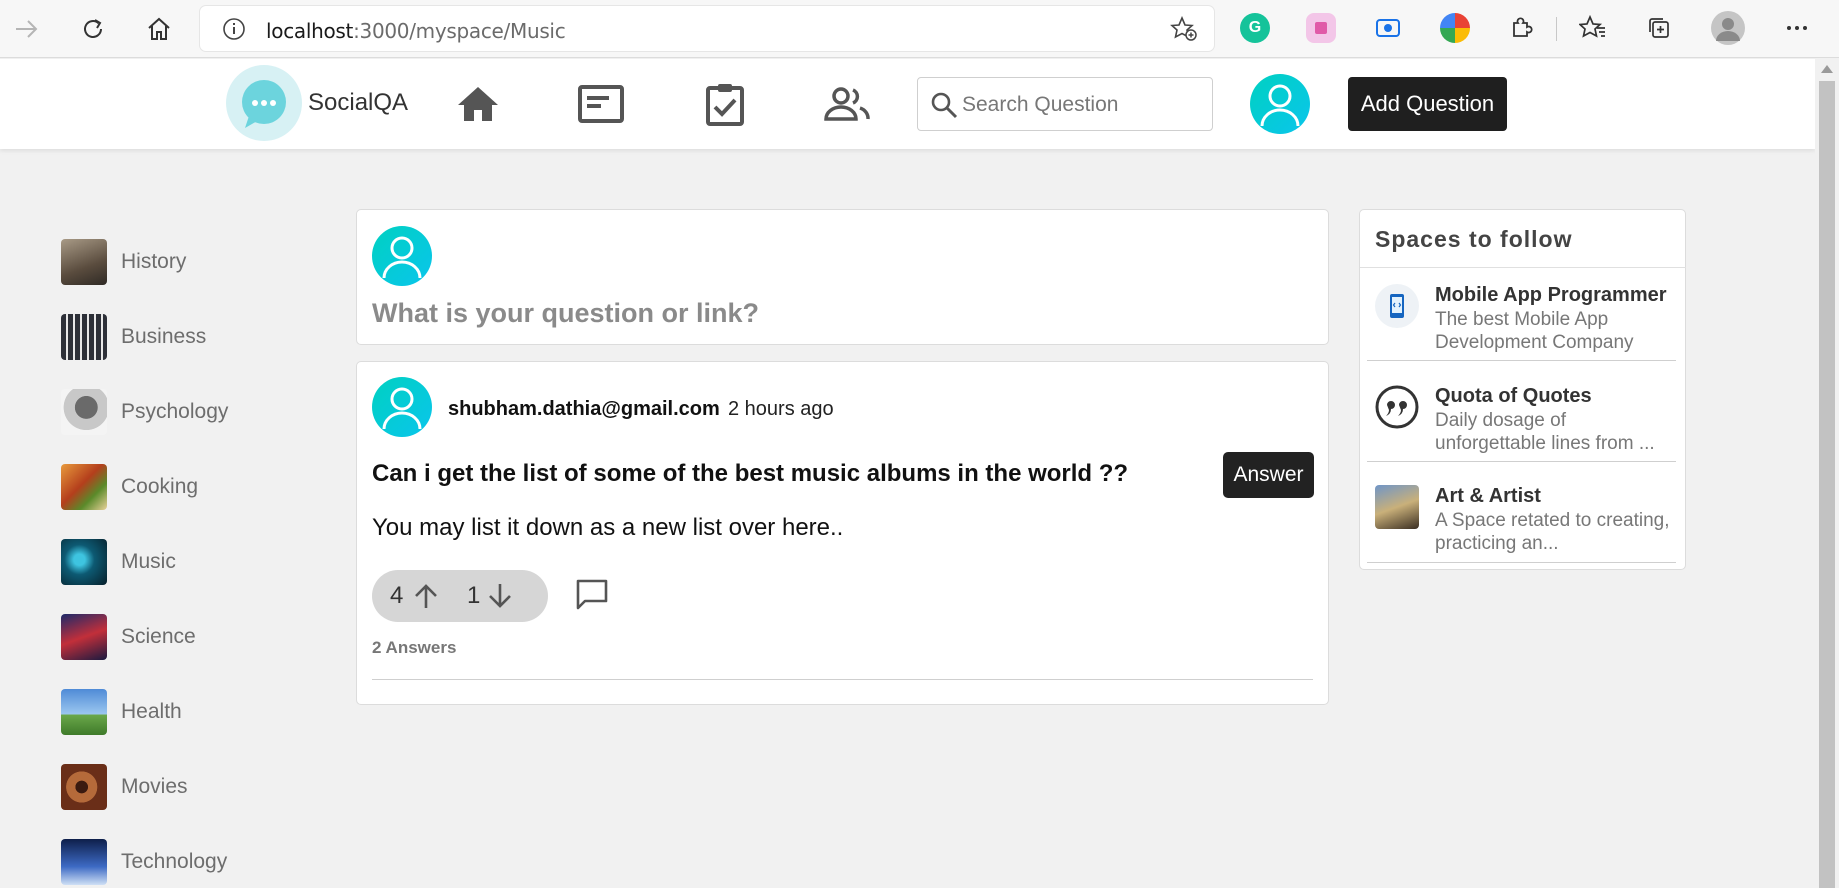 Image resolution: width=1839 pixels, height=888 pixels. Describe the element at coordinates (174, 861) in the screenshot. I see `sidebar-item-label: Technology` at that location.